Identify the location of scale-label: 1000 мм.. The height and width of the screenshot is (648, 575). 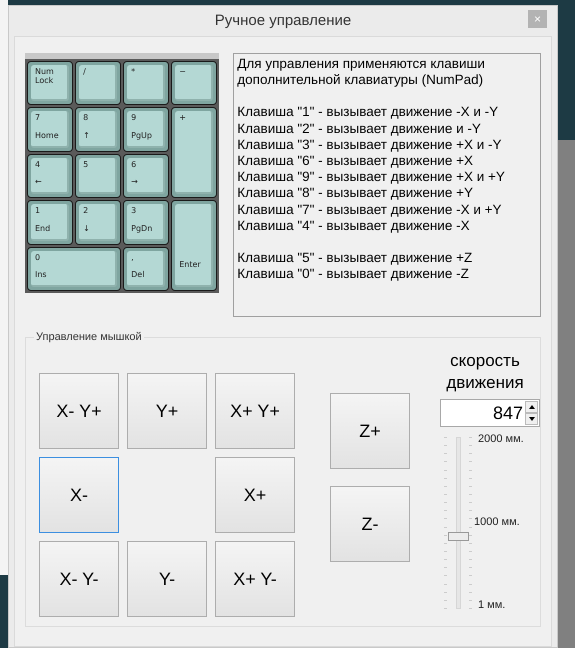
(497, 522).